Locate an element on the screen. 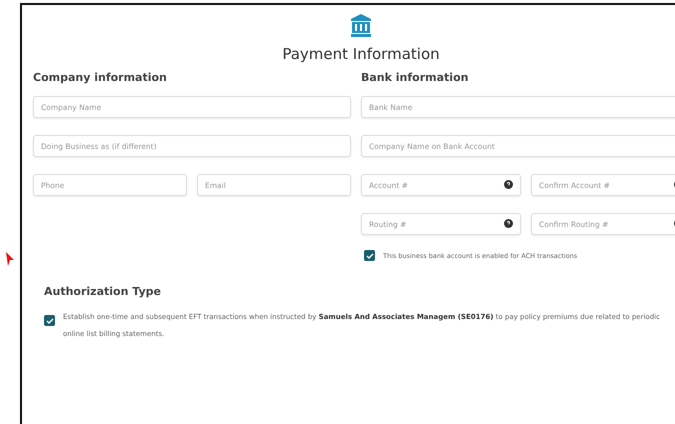 This screenshot has height=424, width=675. section-heading: Bank information is located at coordinates (415, 77).